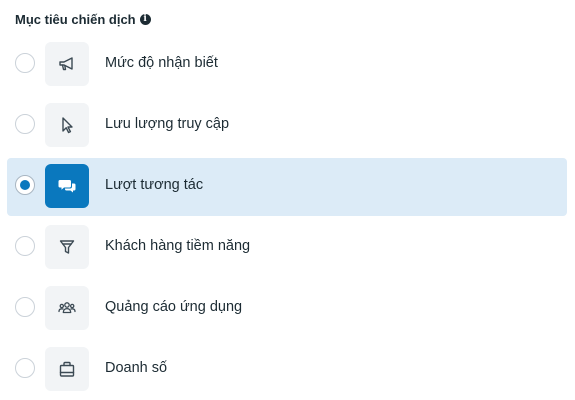  I want to click on shopping-bag-icon, so click(67, 369).